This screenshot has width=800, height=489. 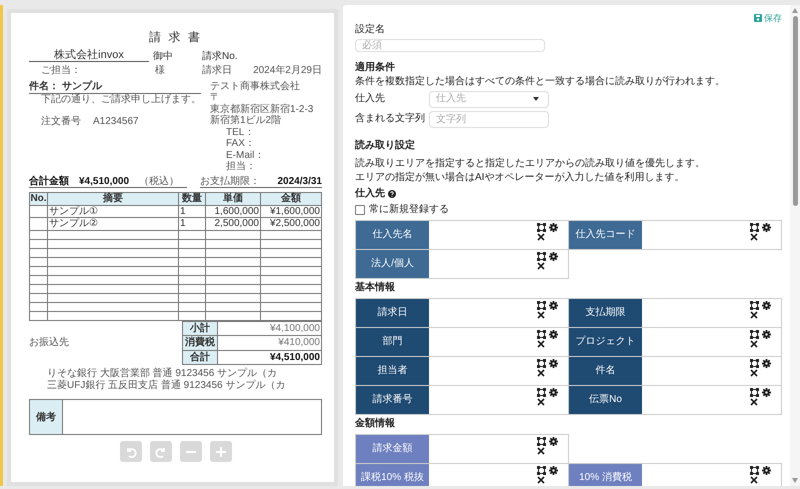 What do you see at coordinates (795, 480) in the screenshot?
I see `scroll-down-icon` at bounding box center [795, 480].